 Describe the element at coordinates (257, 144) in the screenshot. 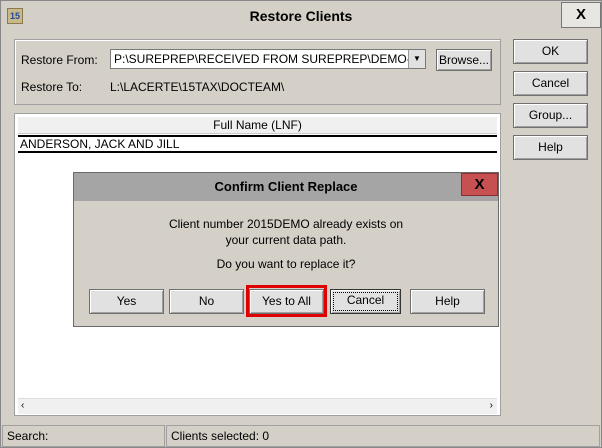

I see `table-row: ANDERSON, JACK AND JILL` at that location.